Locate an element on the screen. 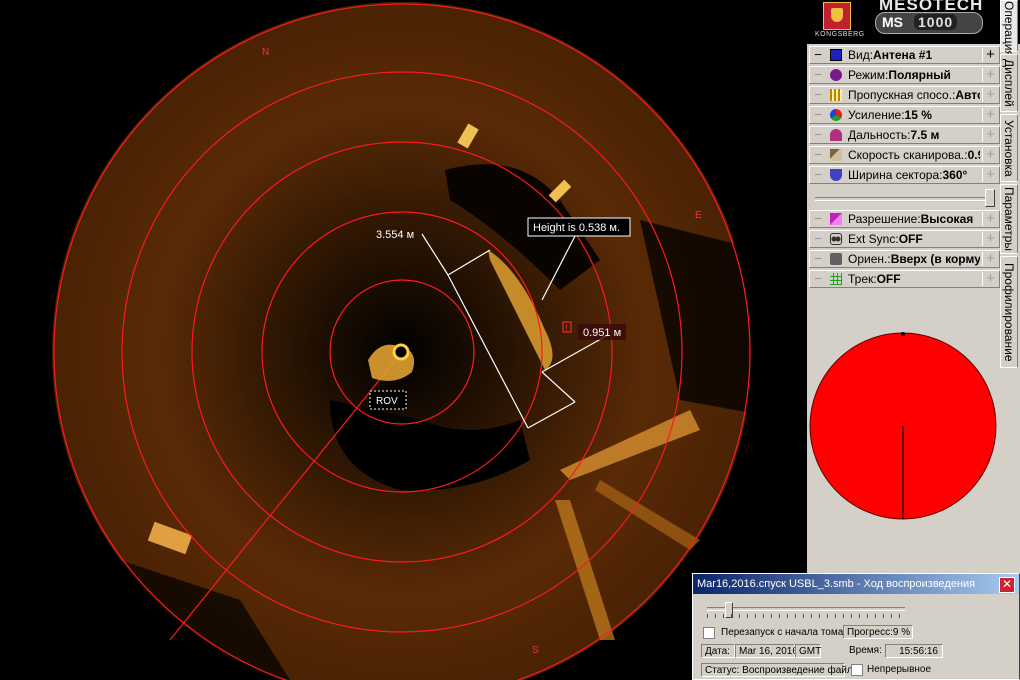 The width and height of the screenshot is (1020, 680). range-value-label: 0.951 м is located at coordinates (602, 333).